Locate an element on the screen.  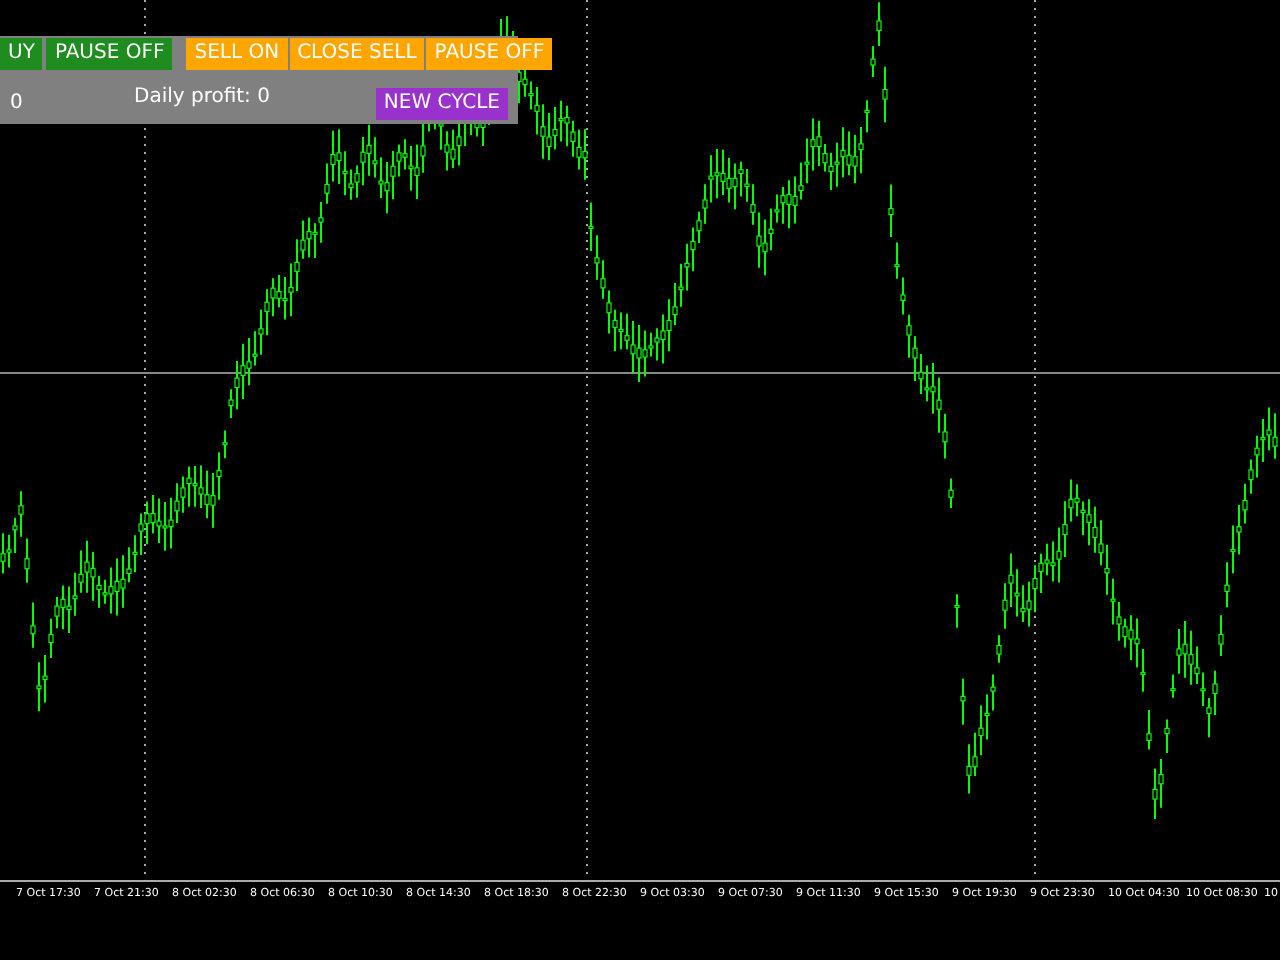
panel-button: UY is located at coordinates (21, 54).